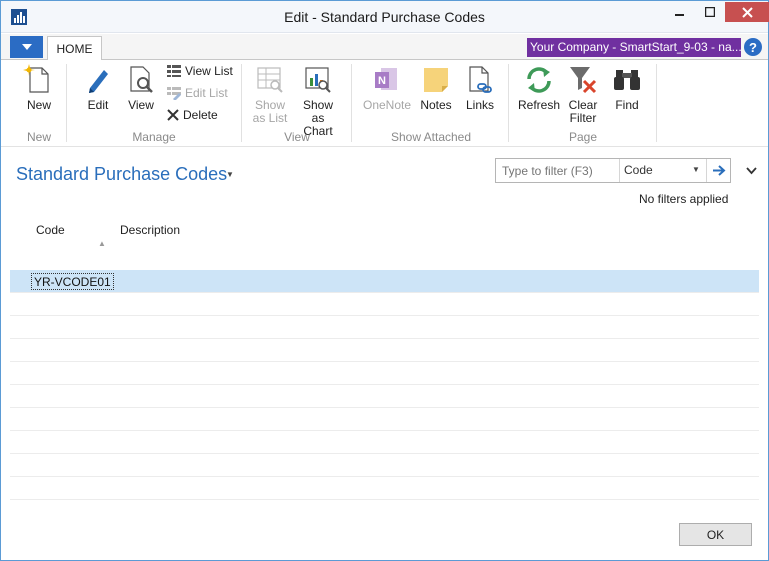 This screenshot has width=769, height=561. Describe the element at coordinates (680, 12) in the screenshot. I see `minimize-button` at that location.